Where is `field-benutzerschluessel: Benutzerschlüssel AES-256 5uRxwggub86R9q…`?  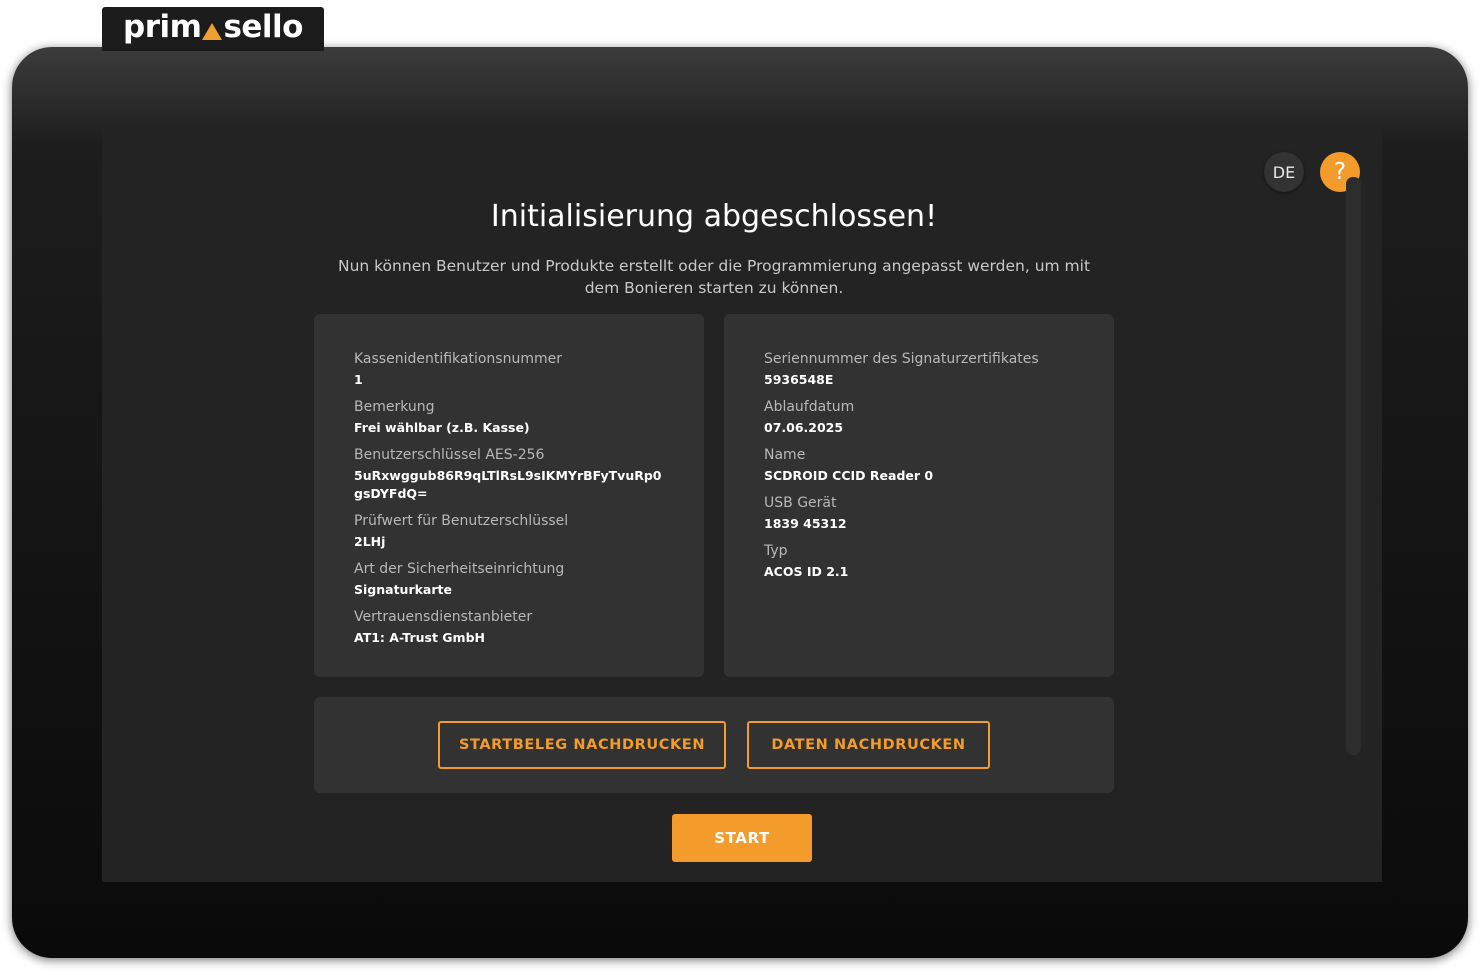 field-benutzerschluessel: Benutzerschlüssel AES-256 5uRxwggub86R9q… is located at coordinates (509, 474).